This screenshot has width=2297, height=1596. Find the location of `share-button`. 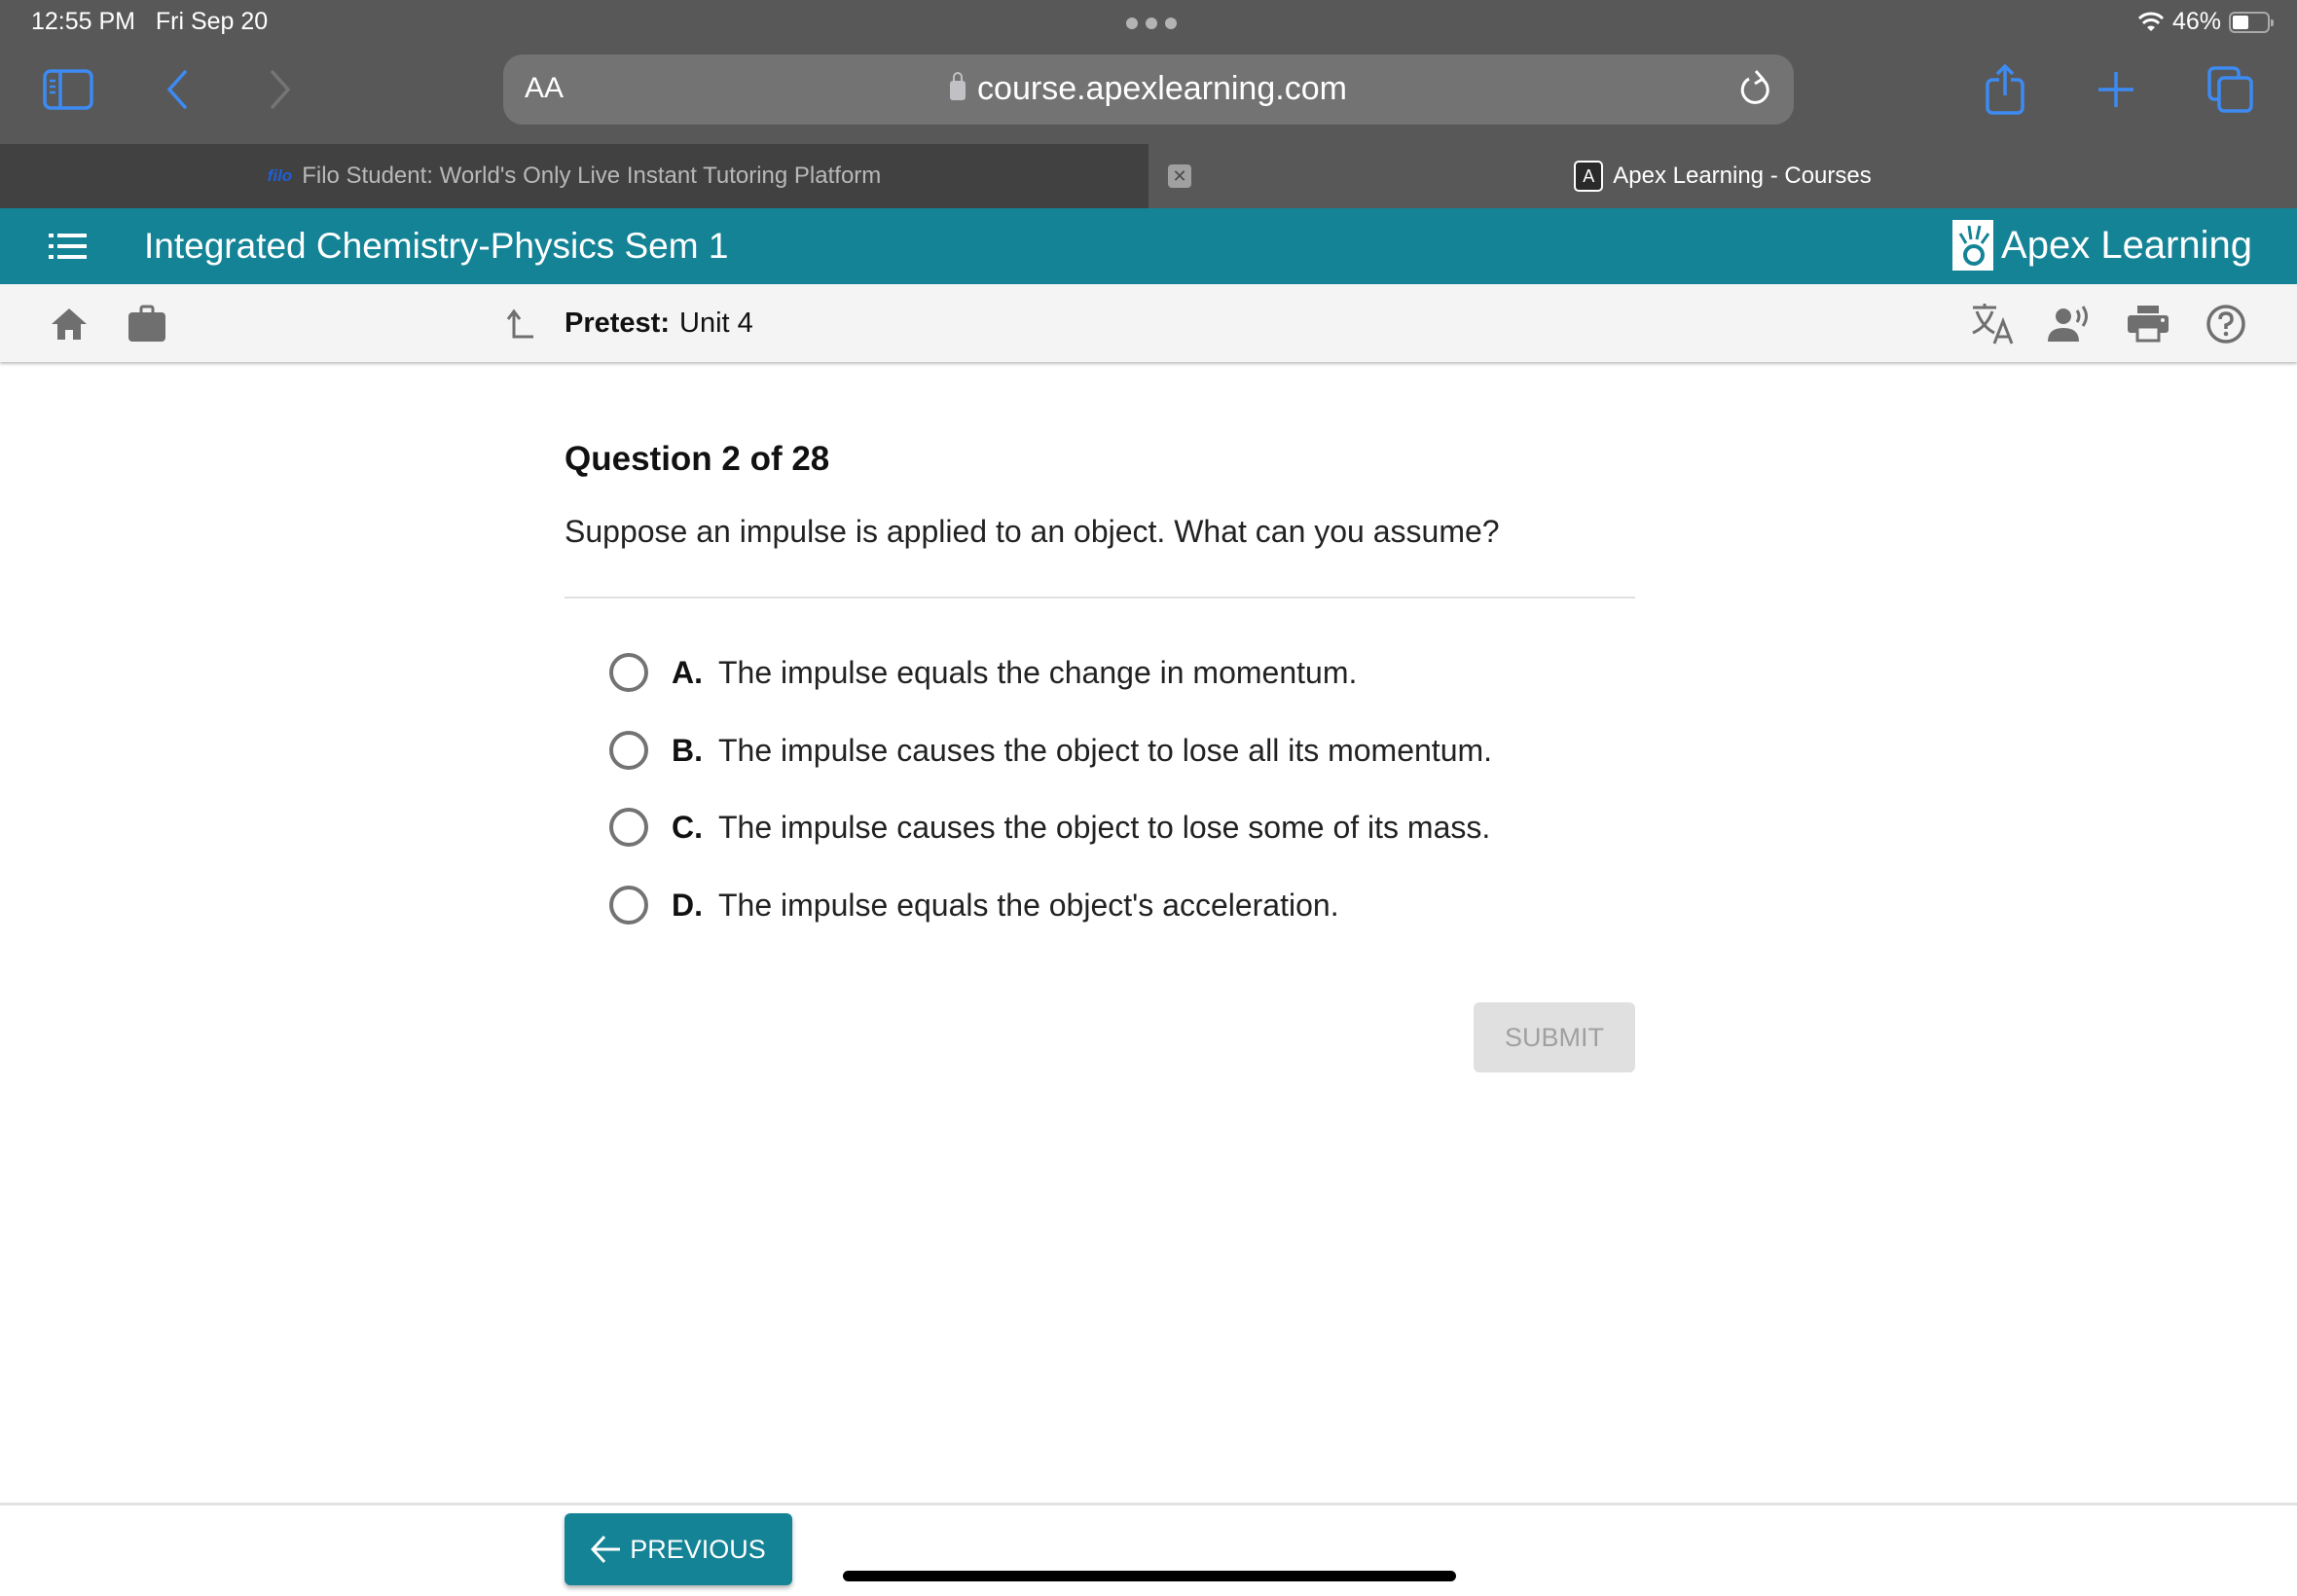

share-button is located at coordinates (2005, 89).